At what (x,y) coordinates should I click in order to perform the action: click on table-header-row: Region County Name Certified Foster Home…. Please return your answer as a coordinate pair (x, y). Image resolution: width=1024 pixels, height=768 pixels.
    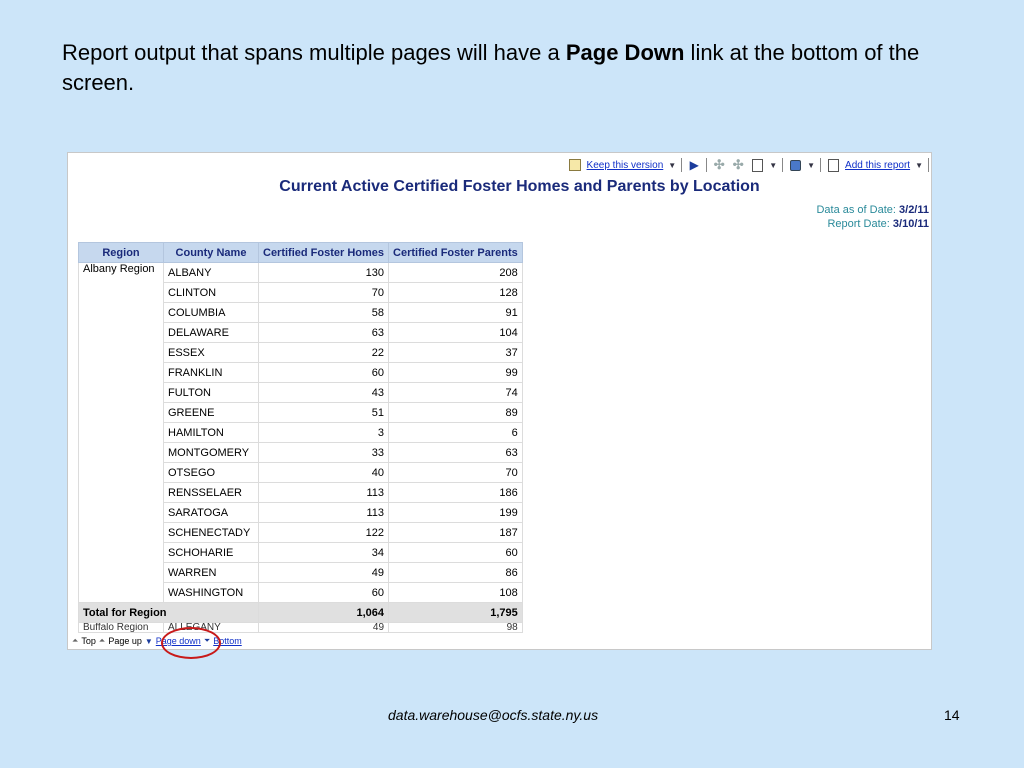
    Looking at the image, I should click on (300, 252).